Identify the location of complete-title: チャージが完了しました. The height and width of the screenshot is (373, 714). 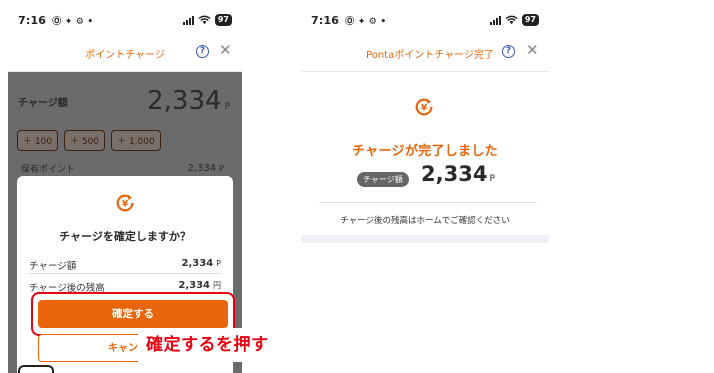
(425, 151).